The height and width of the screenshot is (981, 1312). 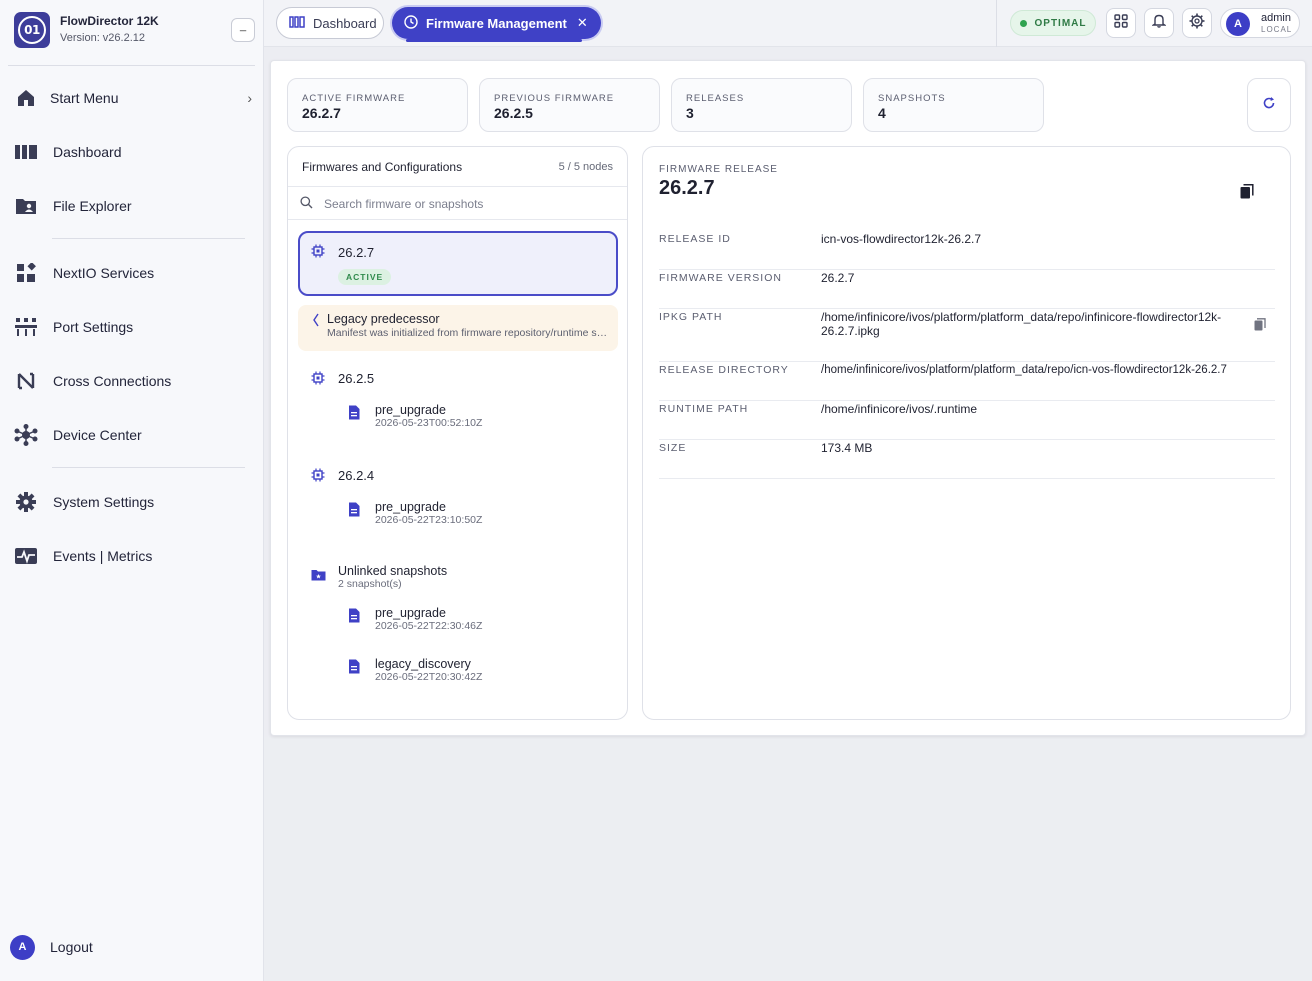 I want to click on topbar-divider, so click(x=996, y=23).